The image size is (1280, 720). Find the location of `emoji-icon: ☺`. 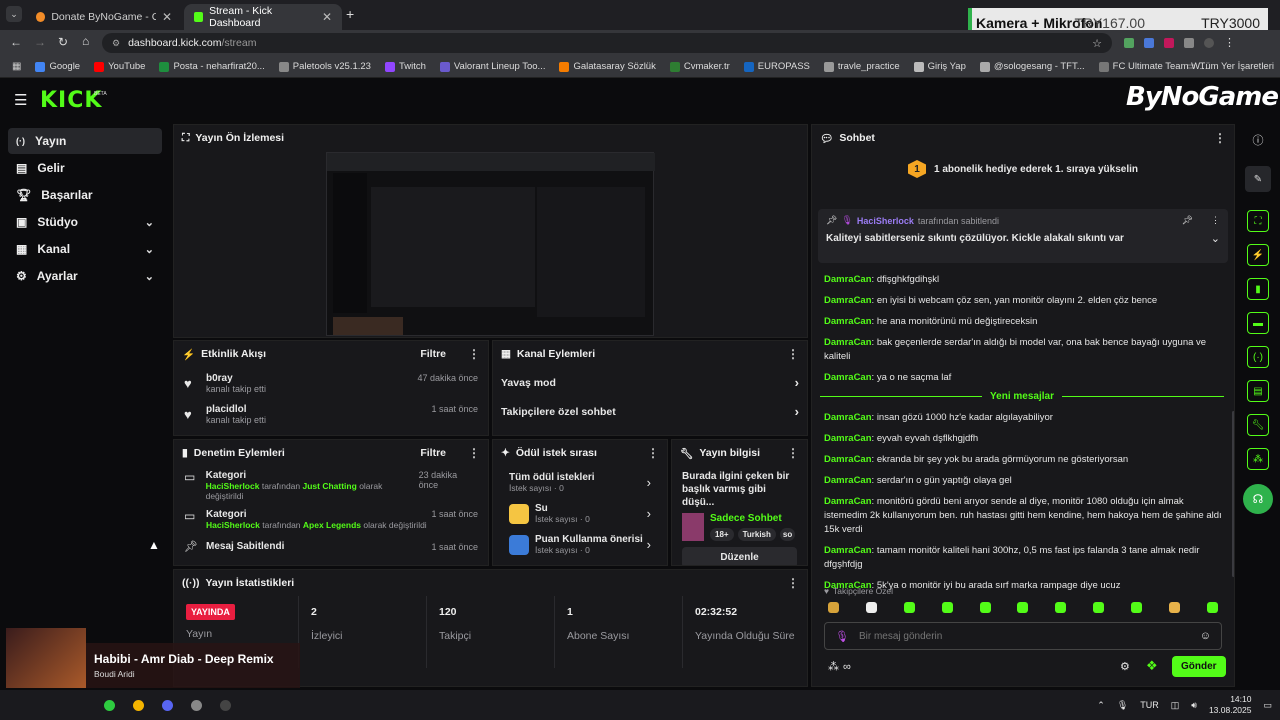

emoji-icon: ☺ is located at coordinates (1205, 636).